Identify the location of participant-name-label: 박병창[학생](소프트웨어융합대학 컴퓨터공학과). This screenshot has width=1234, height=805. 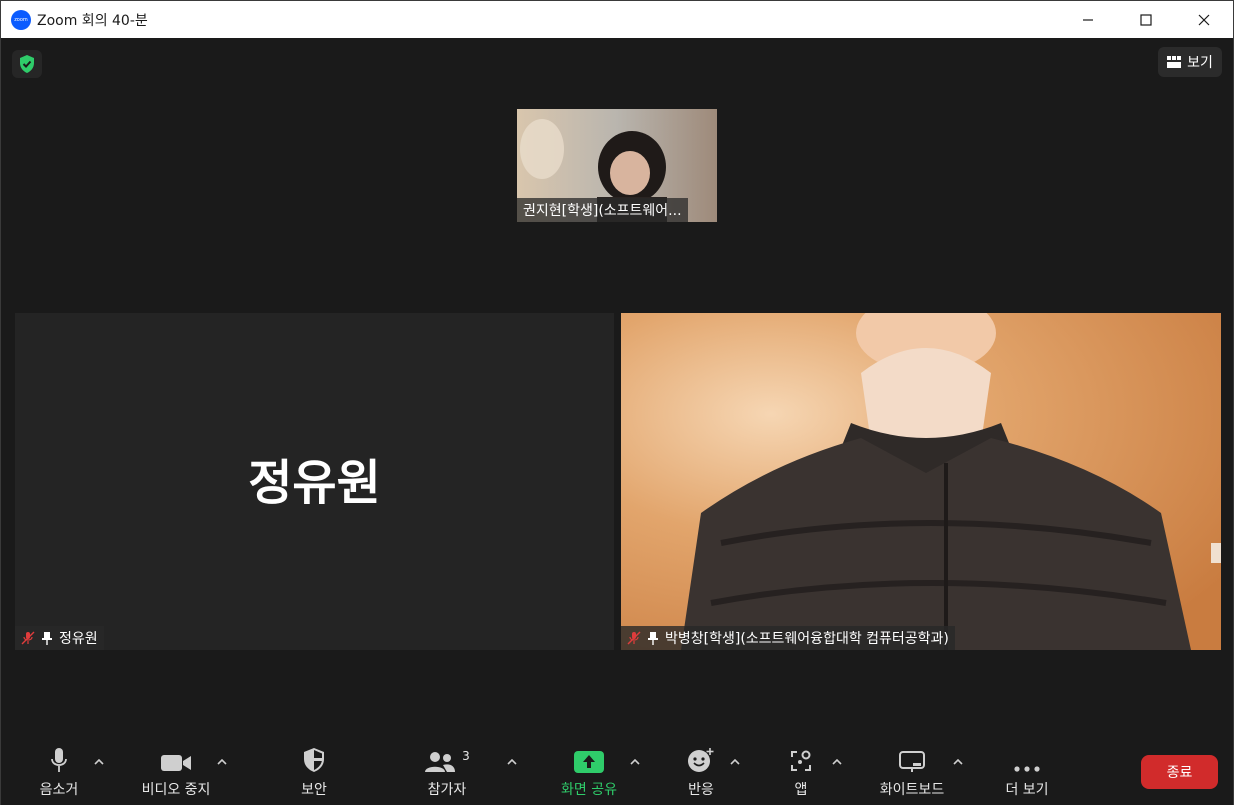
(807, 639).